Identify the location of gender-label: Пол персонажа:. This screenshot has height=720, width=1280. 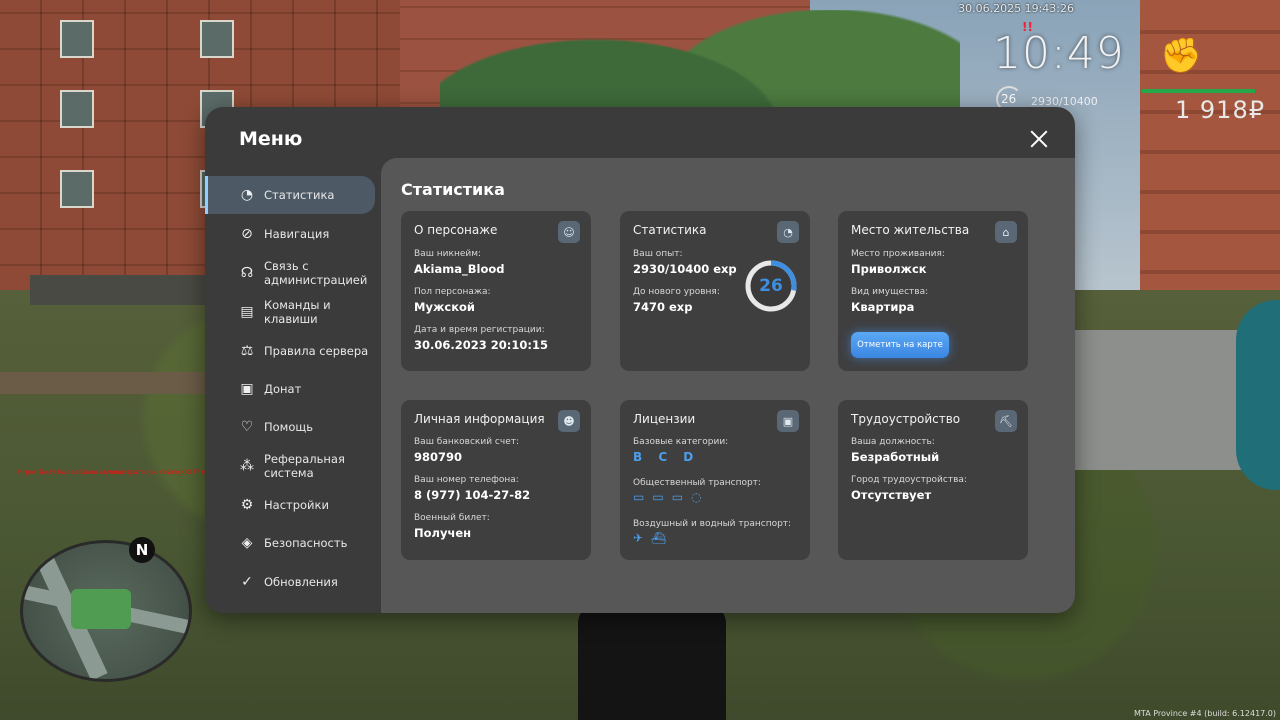
(452, 292).